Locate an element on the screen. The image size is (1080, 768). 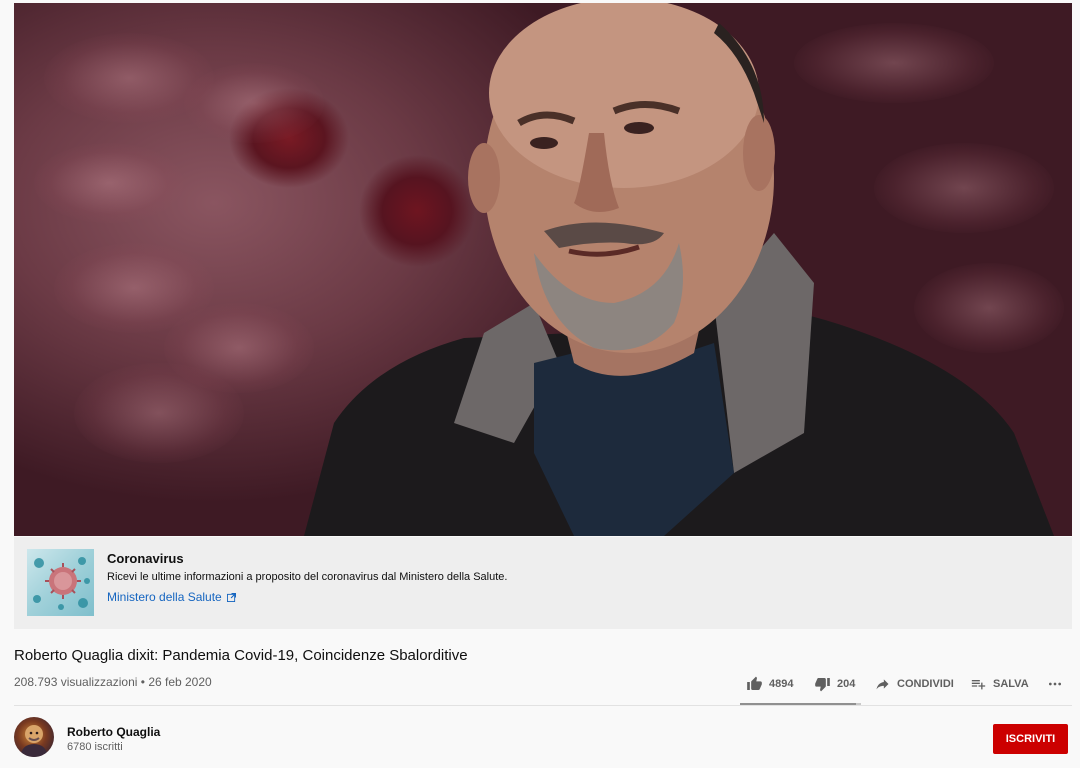
like-button: 4894 is located at coordinates (780, 684).